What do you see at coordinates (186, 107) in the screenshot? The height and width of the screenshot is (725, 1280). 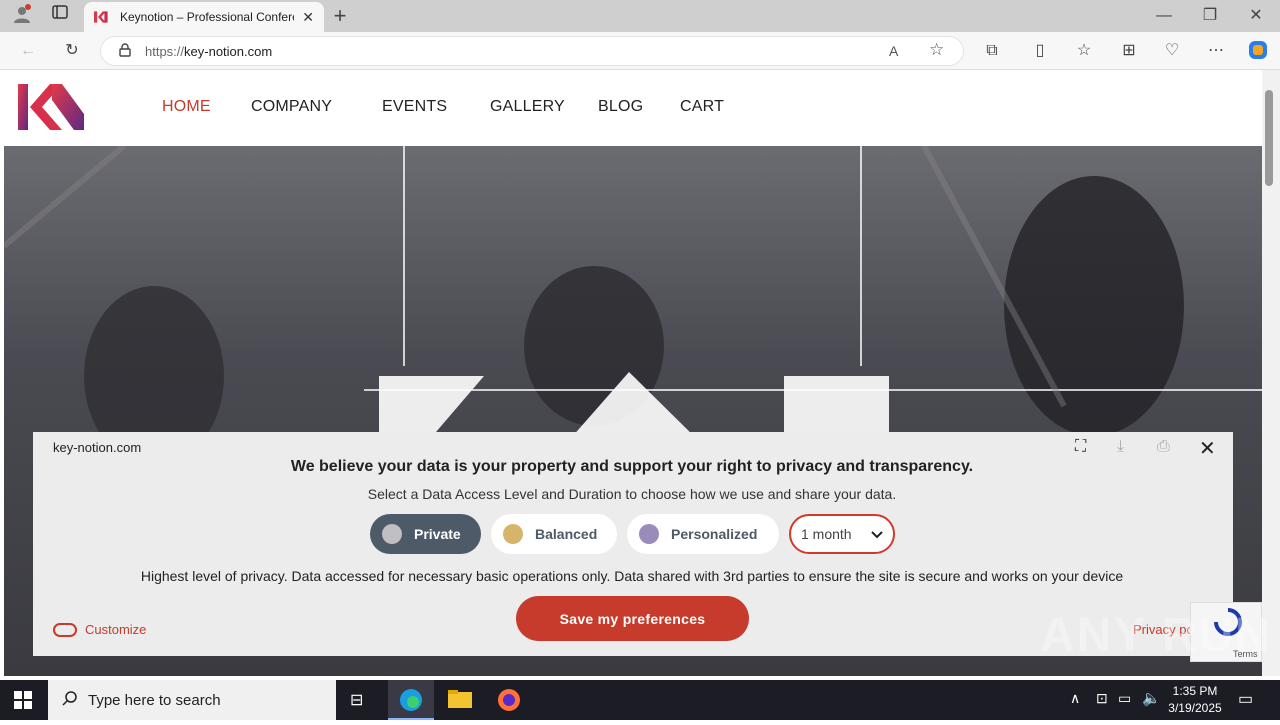 I see `nav-home: HOME` at bounding box center [186, 107].